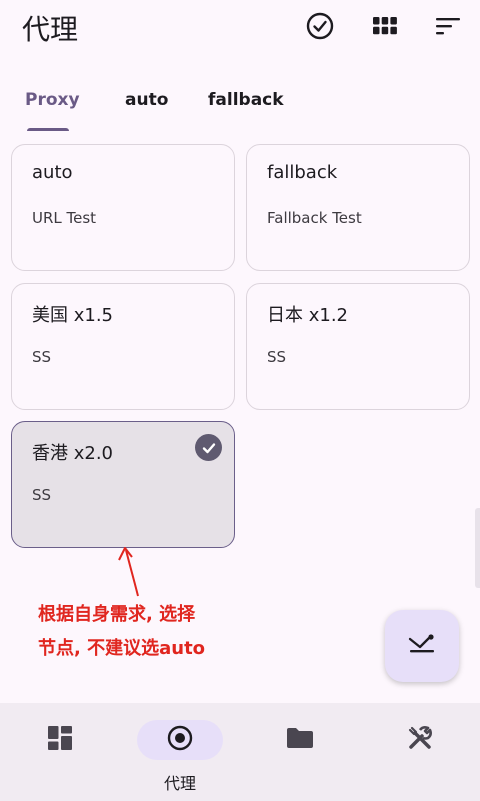 This screenshot has width=480, height=801. What do you see at coordinates (117, 614) in the screenshot?
I see `annotation-line: 根据自身需求, 选择` at bounding box center [117, 614].